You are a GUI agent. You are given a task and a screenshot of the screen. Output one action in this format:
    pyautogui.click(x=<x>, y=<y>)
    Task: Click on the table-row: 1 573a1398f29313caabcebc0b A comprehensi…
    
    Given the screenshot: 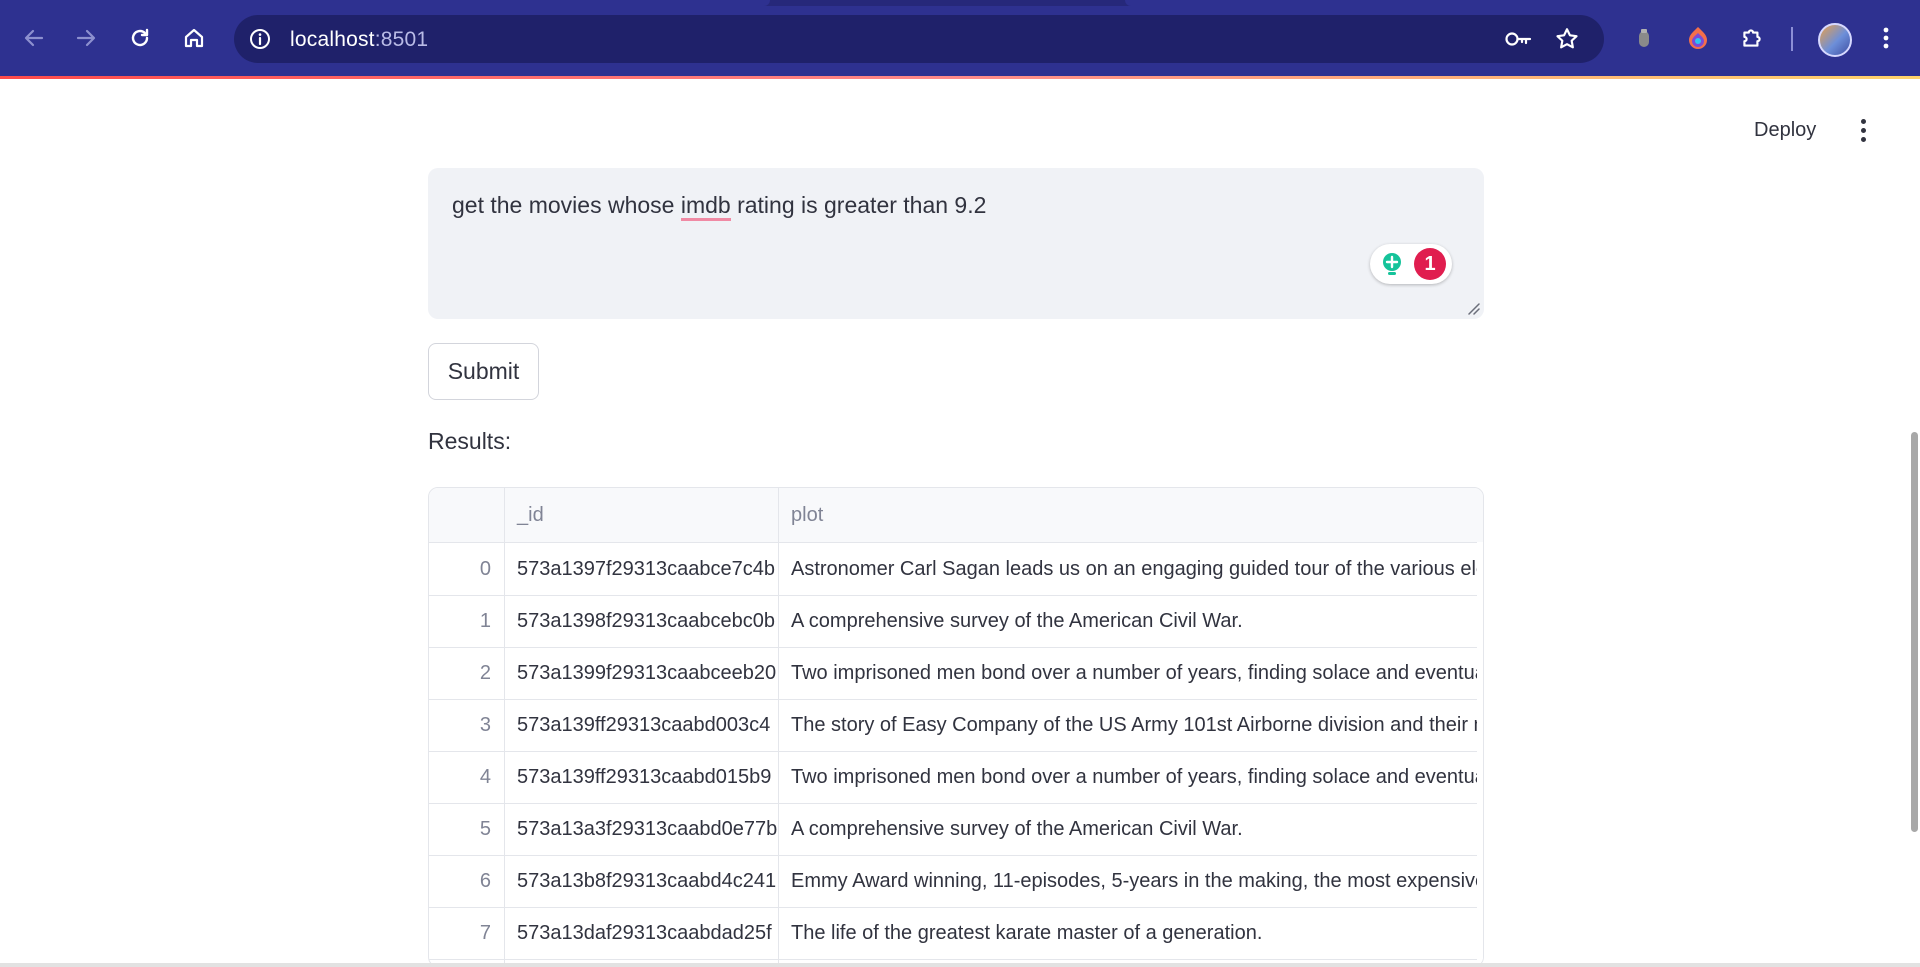 What is the action you would take?
    pyautogui.click(x=956, y=621)
    